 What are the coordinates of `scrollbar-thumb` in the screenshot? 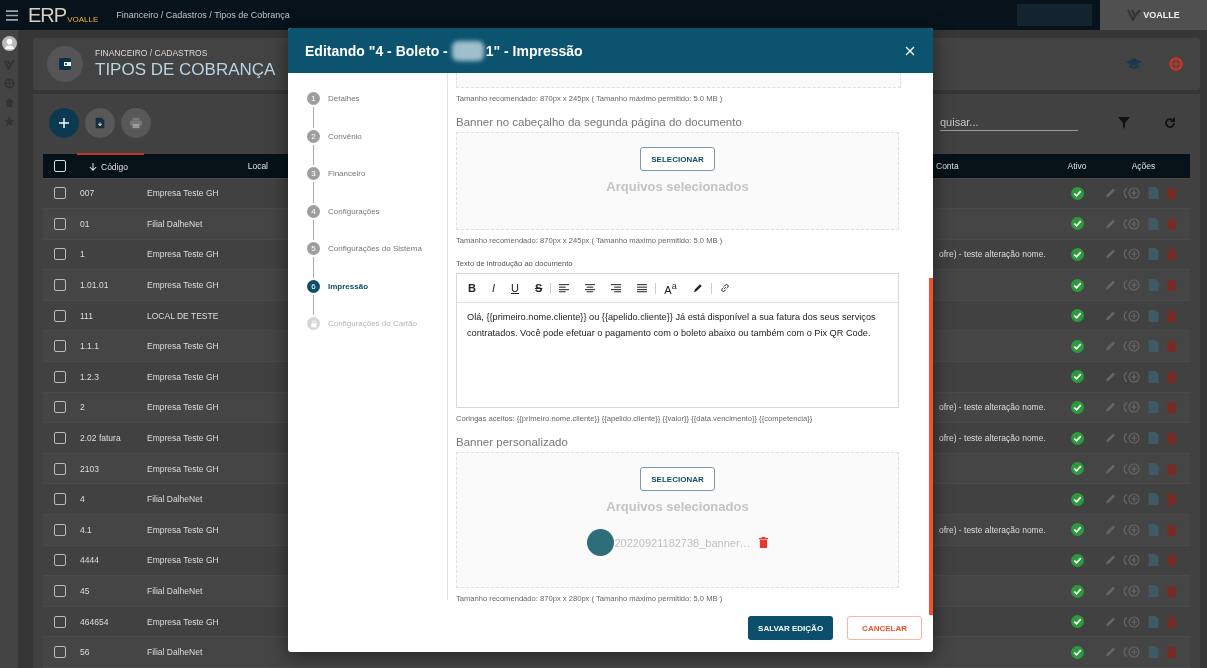 It's located at (931, 446).